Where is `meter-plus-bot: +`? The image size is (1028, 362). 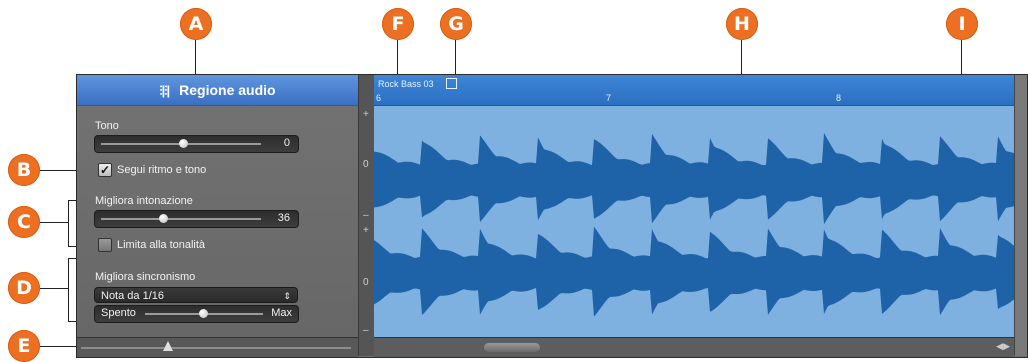
meter-plus-bot: + is located at coordinates (366, 230).